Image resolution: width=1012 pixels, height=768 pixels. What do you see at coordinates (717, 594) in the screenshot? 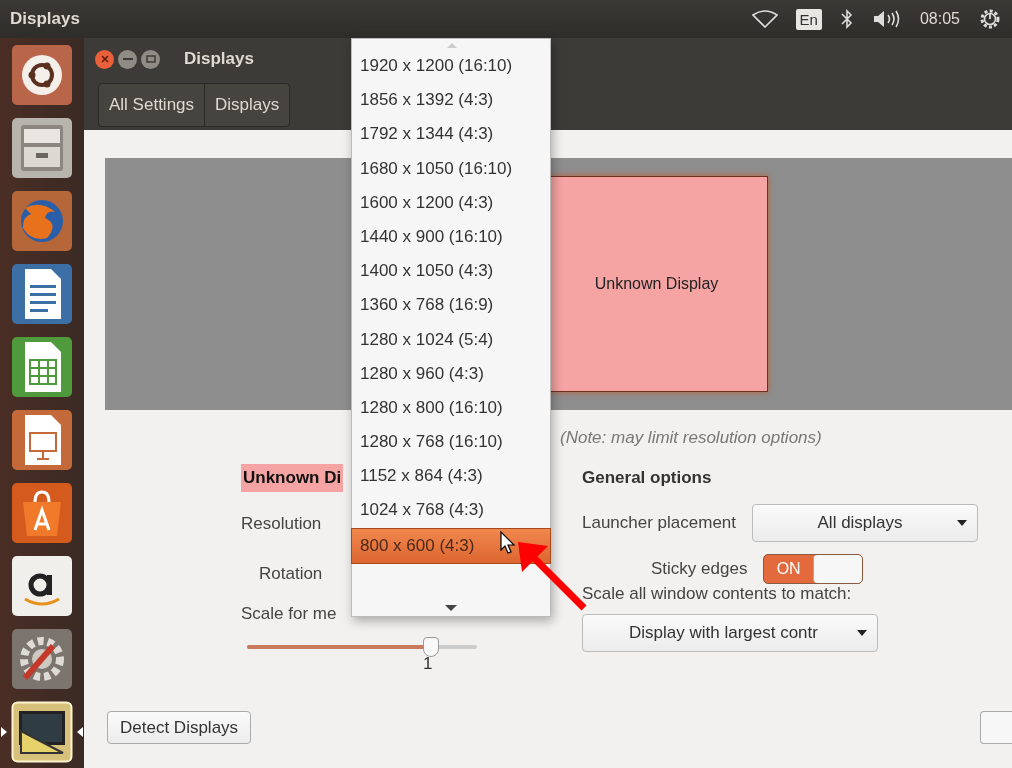
I see `scale-all-label: Scale all window contents to match:` at bounding box center [717, 594].